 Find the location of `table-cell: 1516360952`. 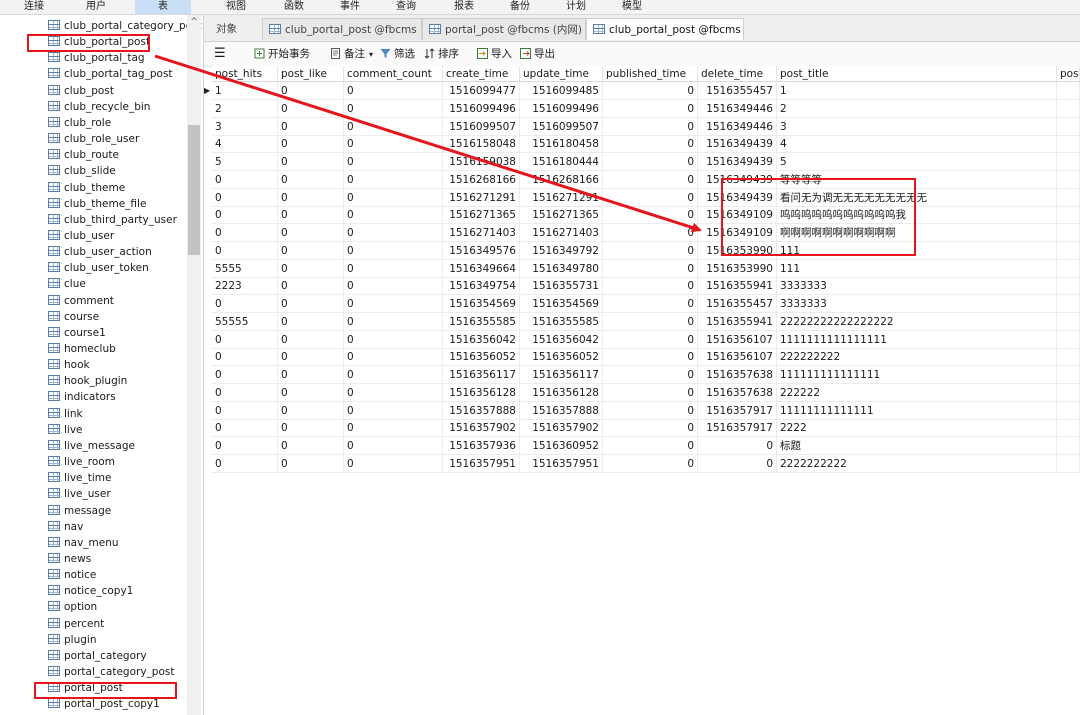

table-cell: 1516360952 is located at coordinates (561, 446).